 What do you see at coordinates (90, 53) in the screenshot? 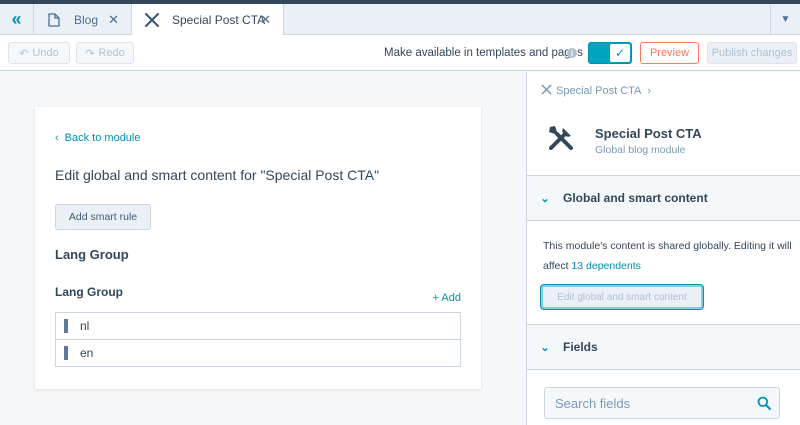
I see `redo-icon: ↷` at bounding box center [90, 53].